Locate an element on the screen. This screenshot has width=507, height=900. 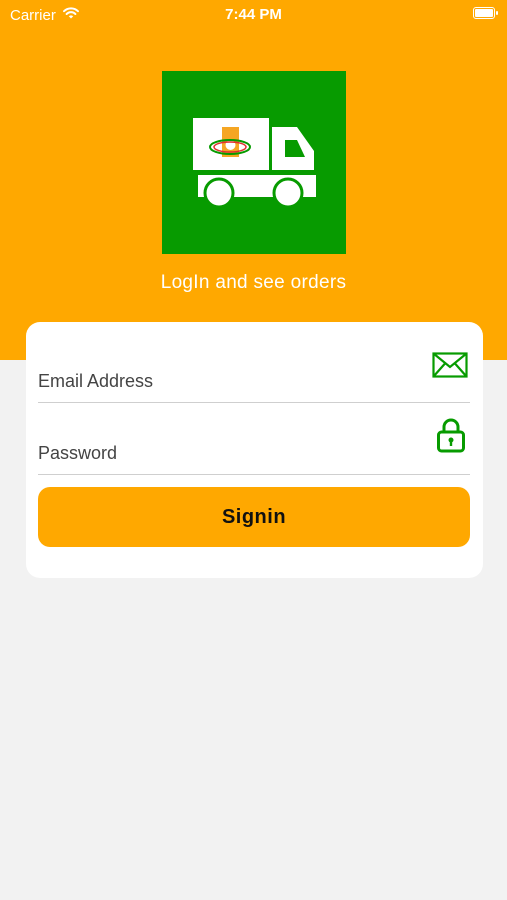
password-placeholder: Password is located at coordinates (78, 453).